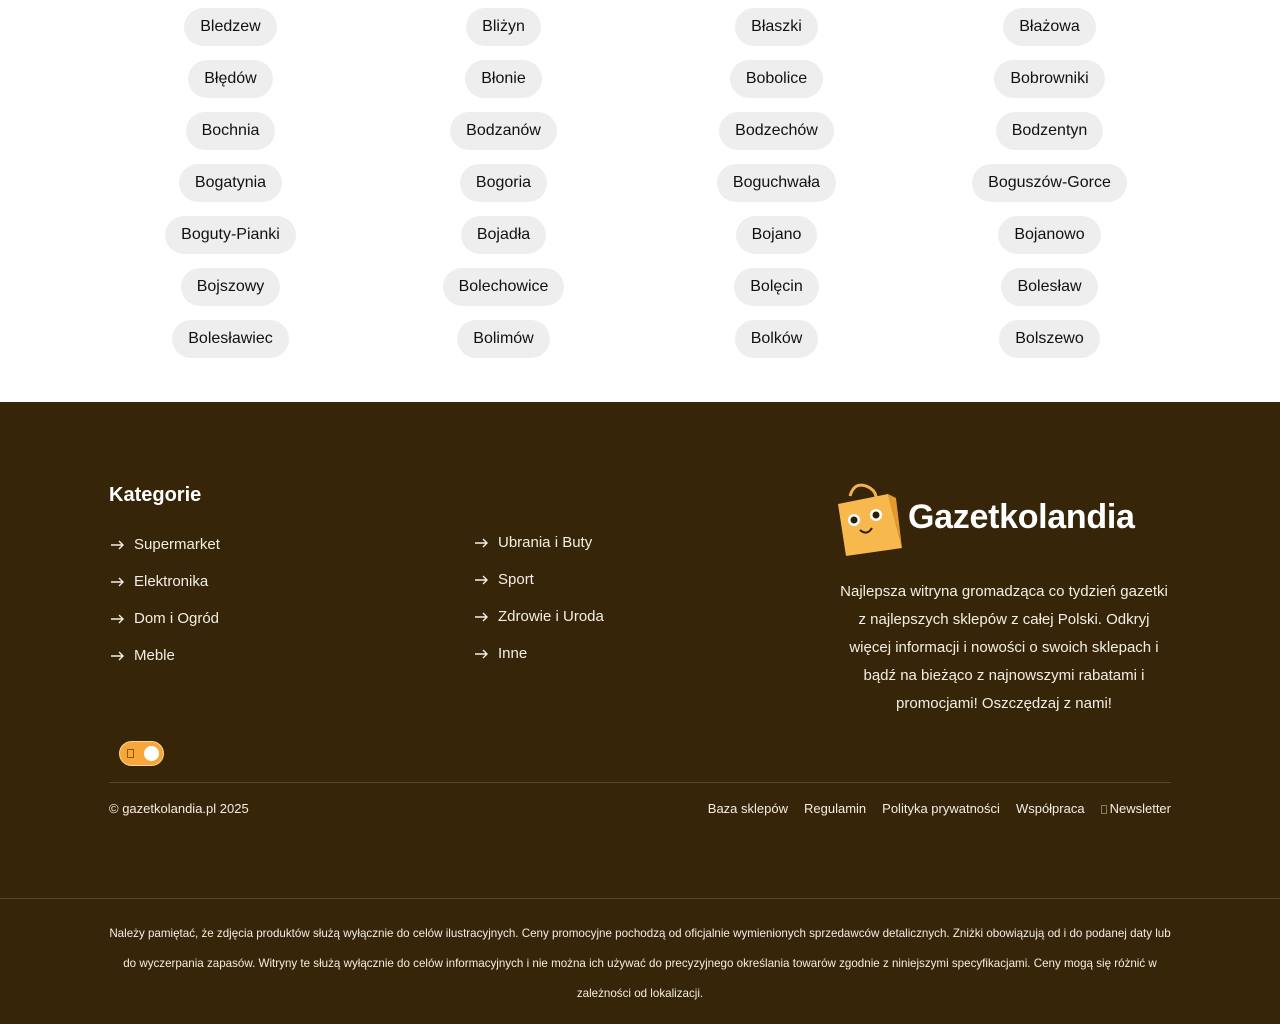  I want to click on city-cell: Bogatynia, so click(230, 190).